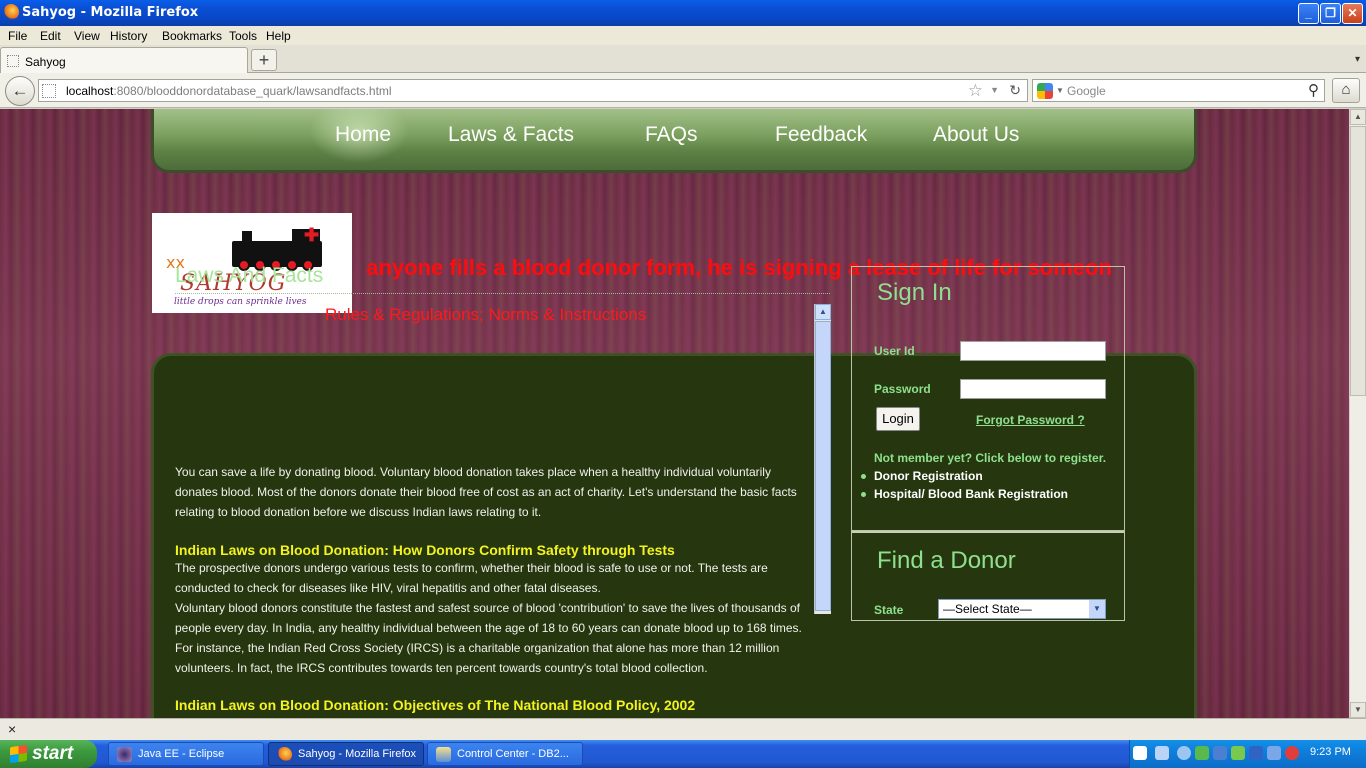 This screenshot has height=768, width=1366. What do you see at coordinates (1358, 261) in the screenshot?
I see `page-scrollbar-thumb` at bounding box center [1358, 261].